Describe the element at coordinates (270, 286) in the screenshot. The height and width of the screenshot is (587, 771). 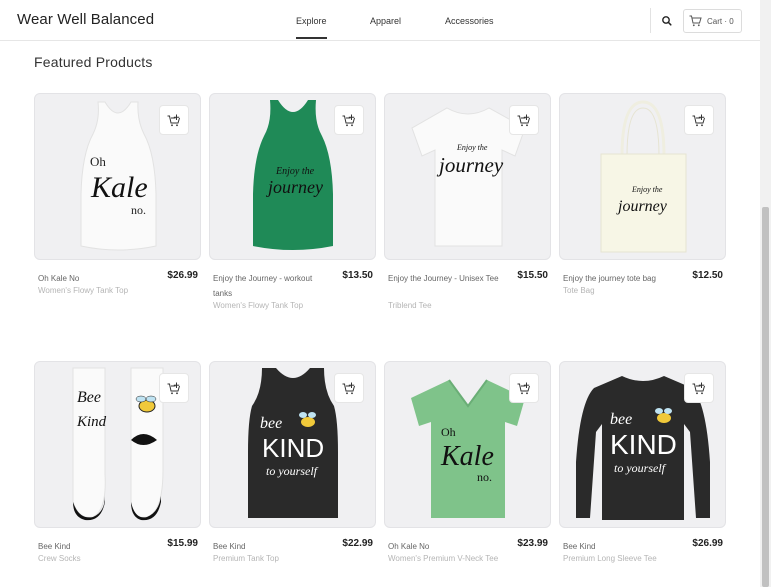
I see `product-name: Enjoy the Journey - workout tanks` at that location.